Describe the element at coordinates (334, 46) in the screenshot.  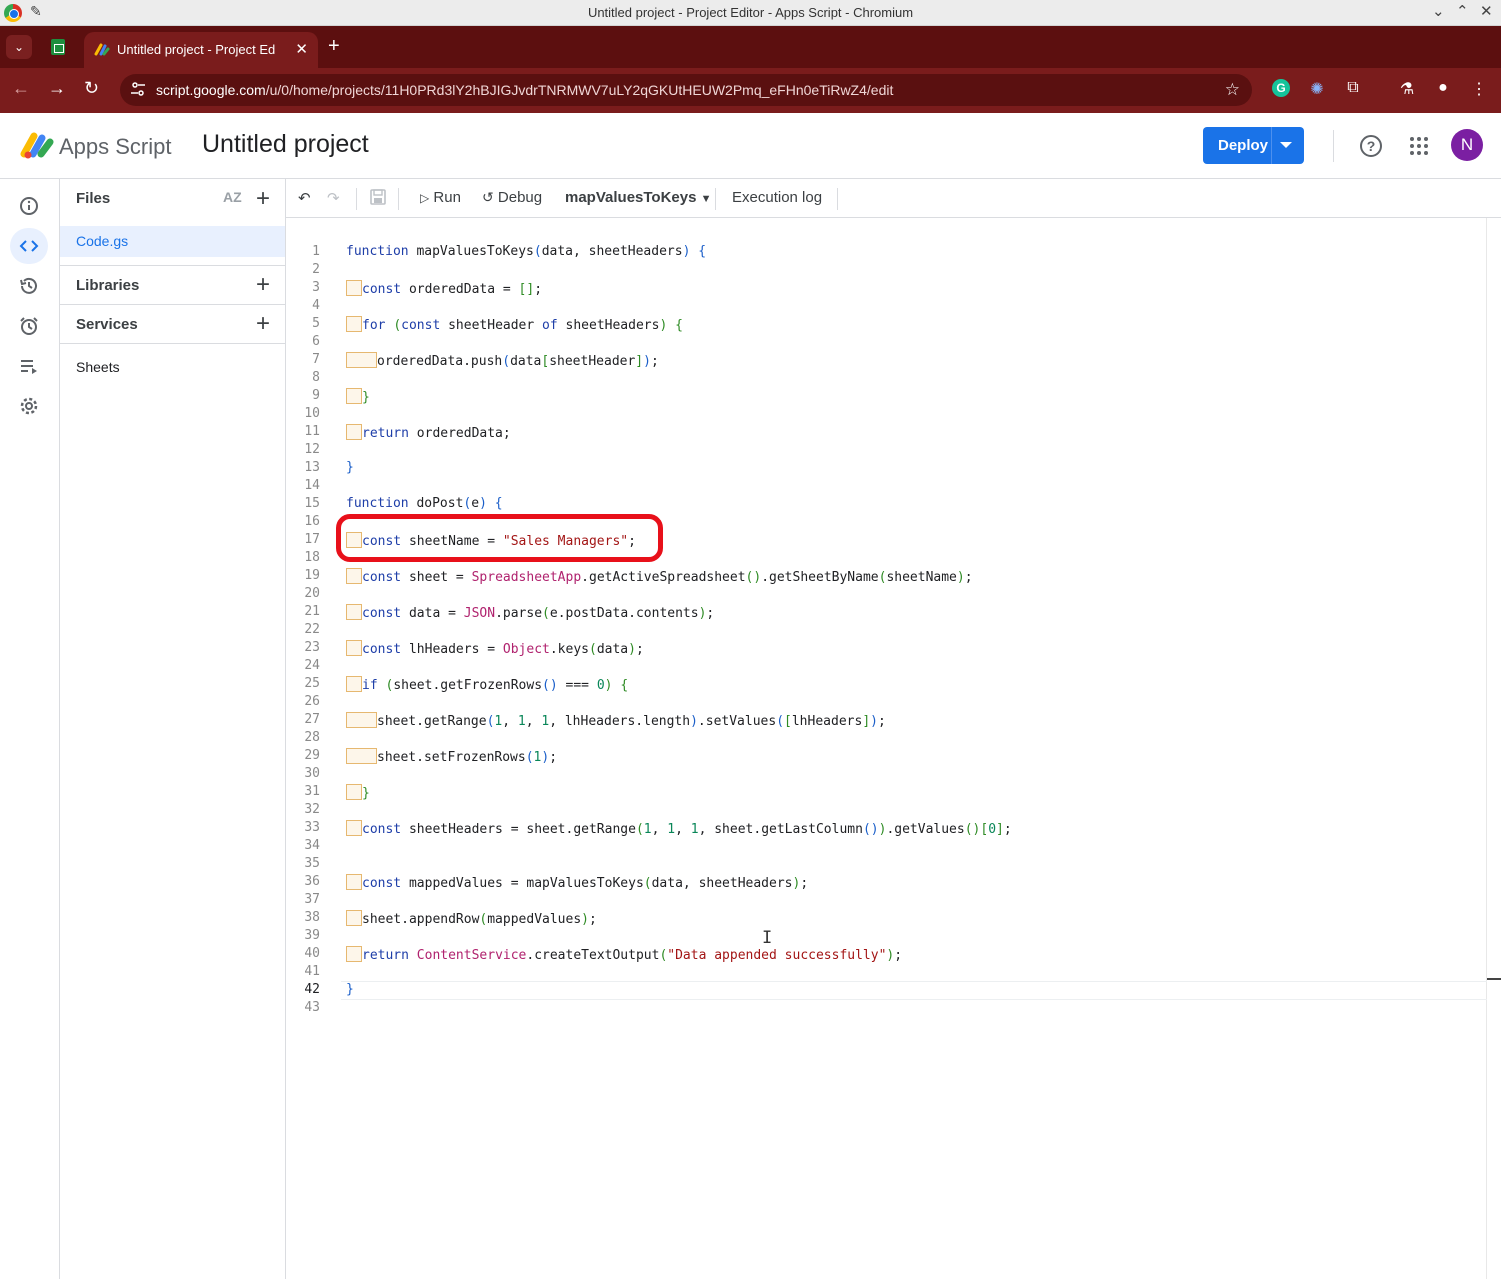
I see `new-tab-button: +` at that location.